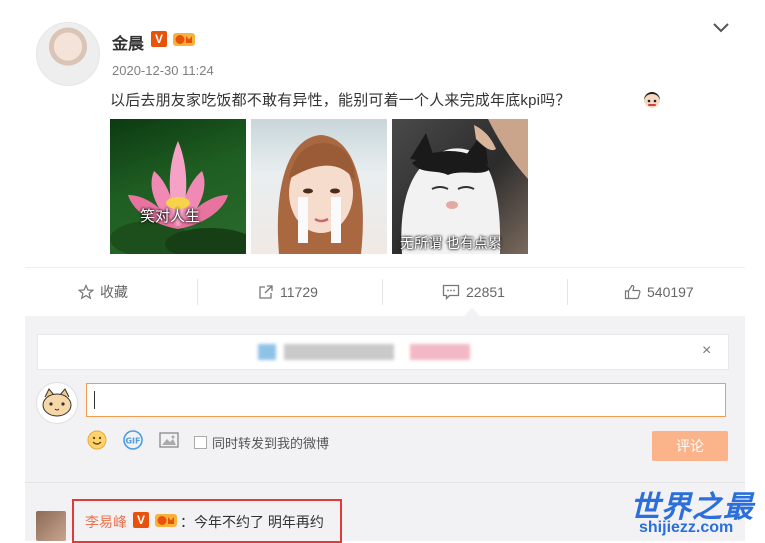 This screenshot has width=765, height=543. What do you see at coordinates (106, 522) in the screenshot?
I see `commenter-name: 李易峰` at bounding box center [106, 522].